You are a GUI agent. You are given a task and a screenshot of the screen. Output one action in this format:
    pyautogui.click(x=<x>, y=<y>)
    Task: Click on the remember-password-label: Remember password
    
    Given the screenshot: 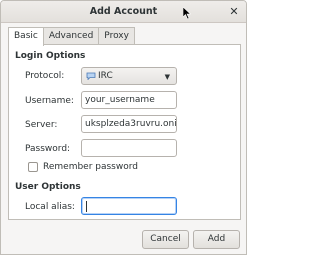 What is the action you would take?
    pyautogui.click(x=90, y=167)
    